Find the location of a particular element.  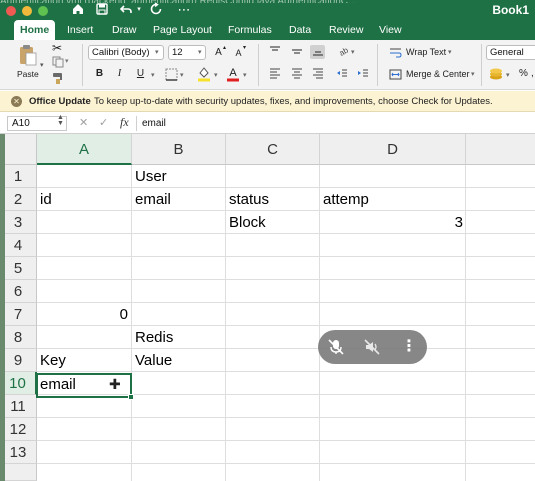

tab-view: View is located at coordinates (390, 30).